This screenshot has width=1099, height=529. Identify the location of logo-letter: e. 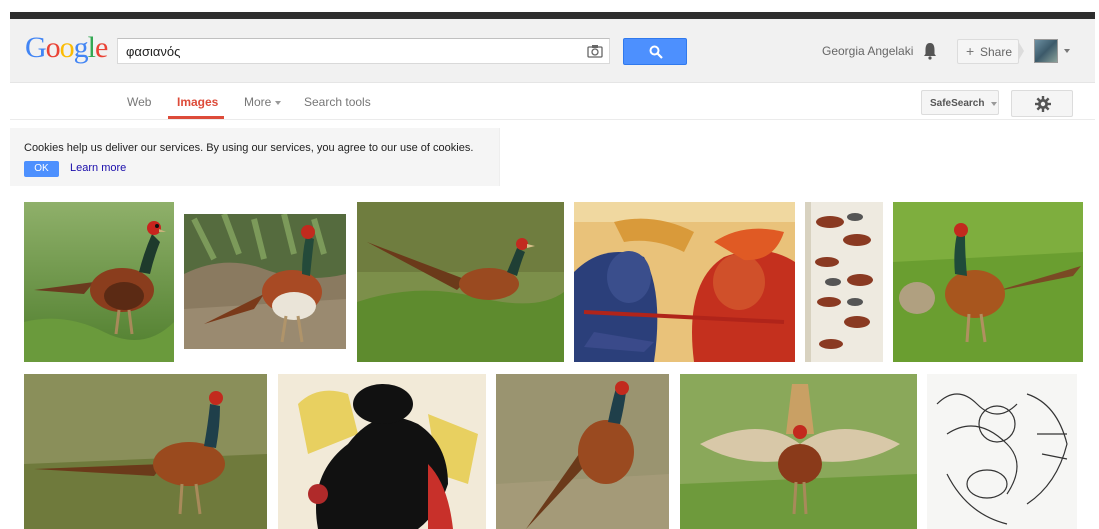
(101, 47).